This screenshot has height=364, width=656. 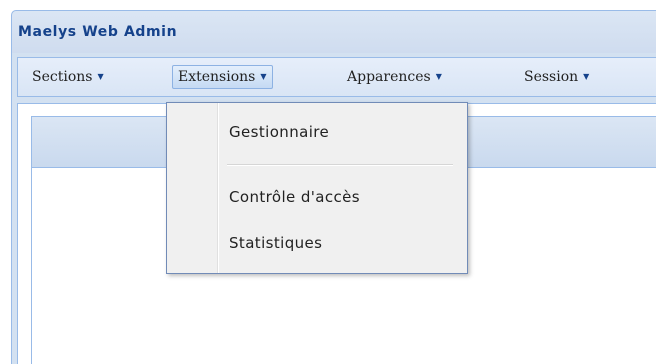 What do you see at coordinates (218, 188) in the screenshot?
I see `menu-icon-gutter` at bounding box center [218, 188].